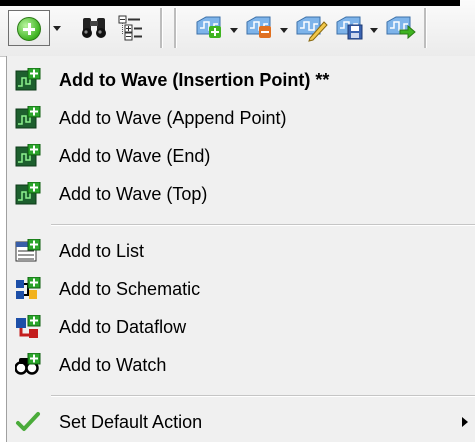 The image size is (475, 442). Describe the element at coordinates (28, 364) in the screenshot. I see `watch-add-icon` at that location.